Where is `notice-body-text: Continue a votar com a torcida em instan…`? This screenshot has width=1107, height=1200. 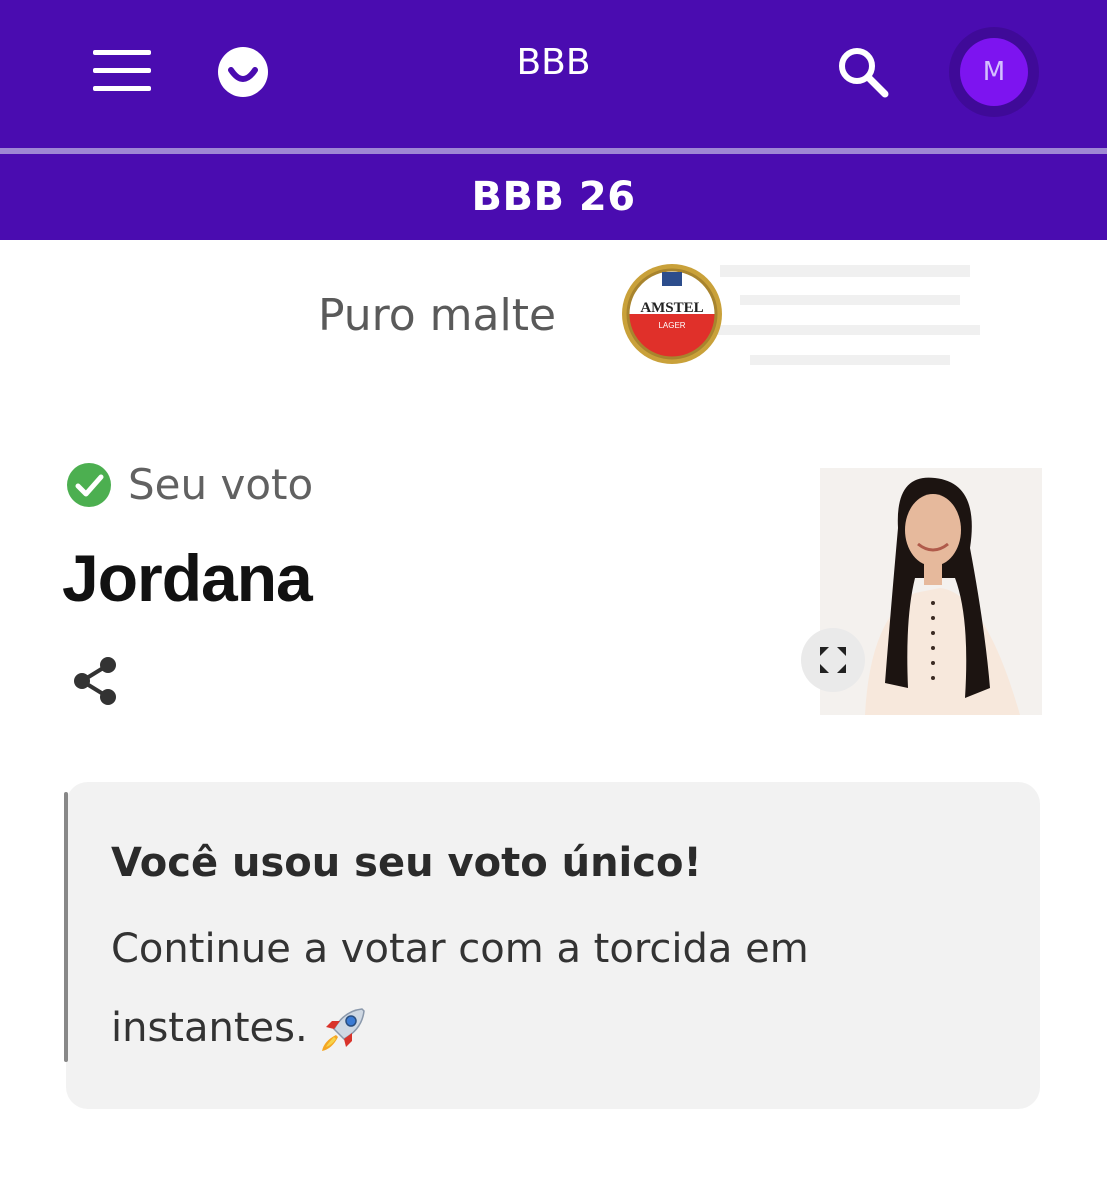 notice-body-text: Continue a votar com a torcida em instan… is located at coordinates (460, 988).